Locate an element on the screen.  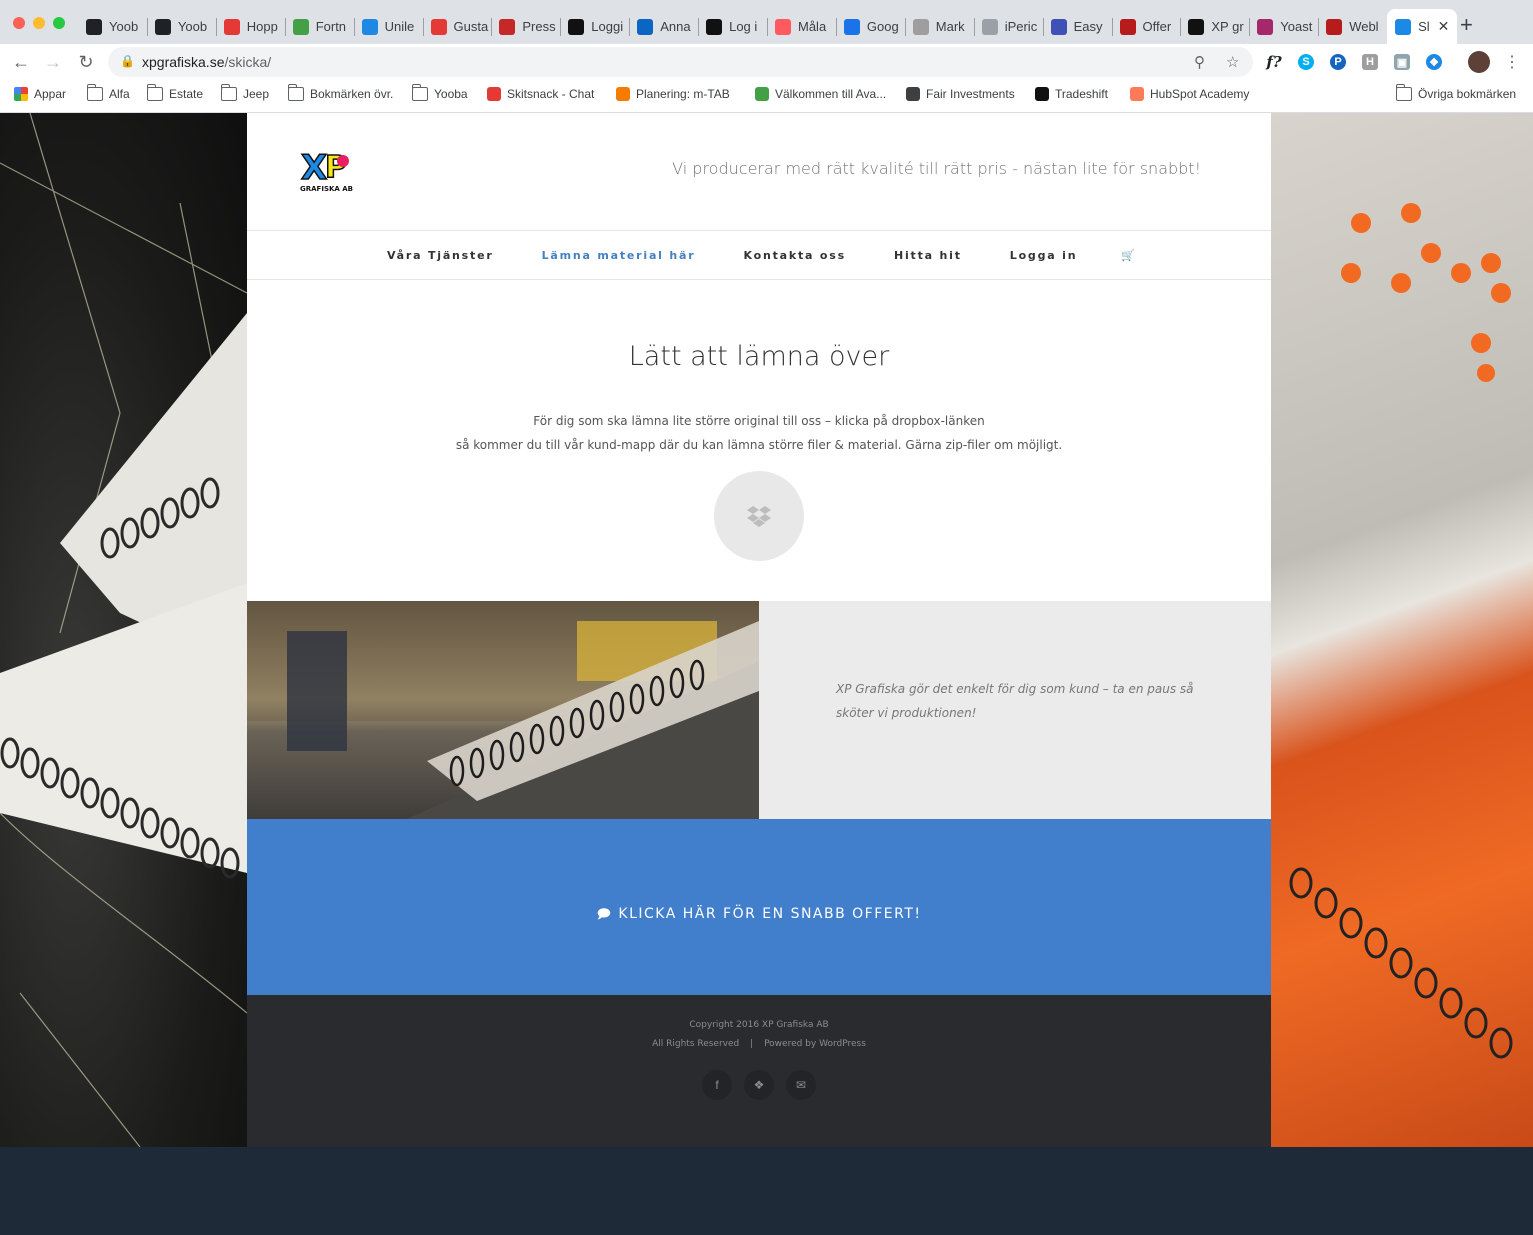
bookmark-label: Övriga bokmärken is located at coordinates (1467, 94).